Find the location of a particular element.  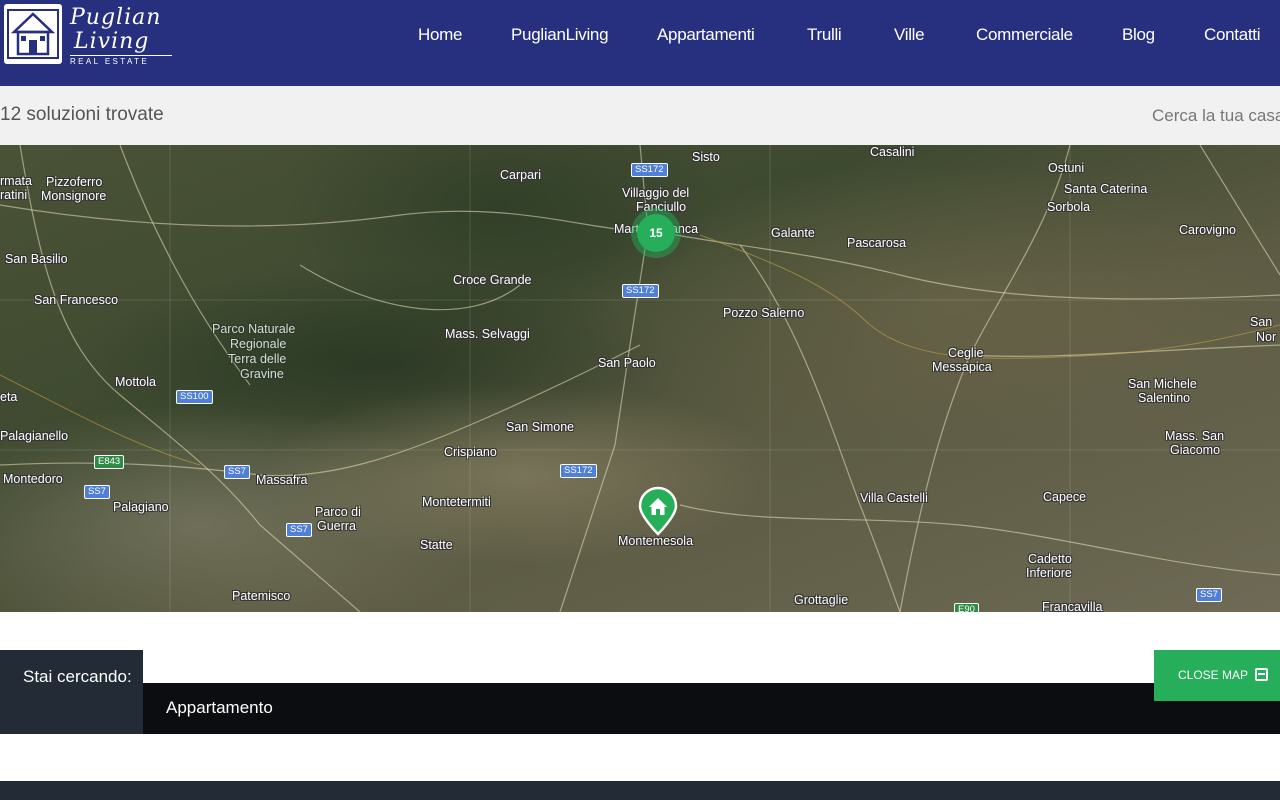

nav-appartamenti: Appartamenti is located at coordinates (706, 35).